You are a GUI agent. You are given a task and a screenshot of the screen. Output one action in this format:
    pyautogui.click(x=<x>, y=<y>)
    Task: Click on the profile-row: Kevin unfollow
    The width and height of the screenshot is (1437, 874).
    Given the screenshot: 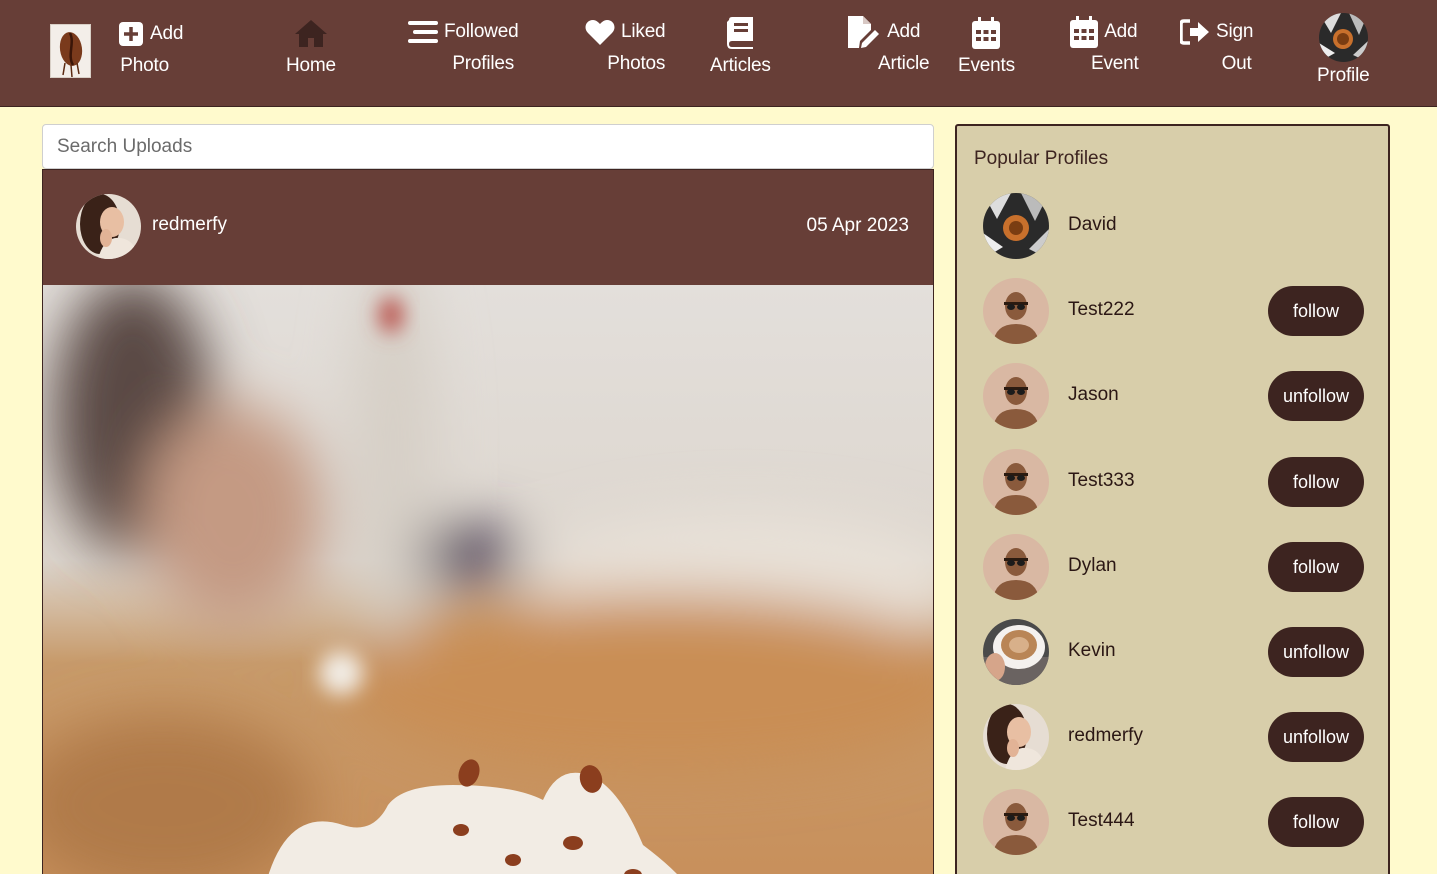 What is the action you would take?
    pyautogui.click(x=1172, y=652)
    